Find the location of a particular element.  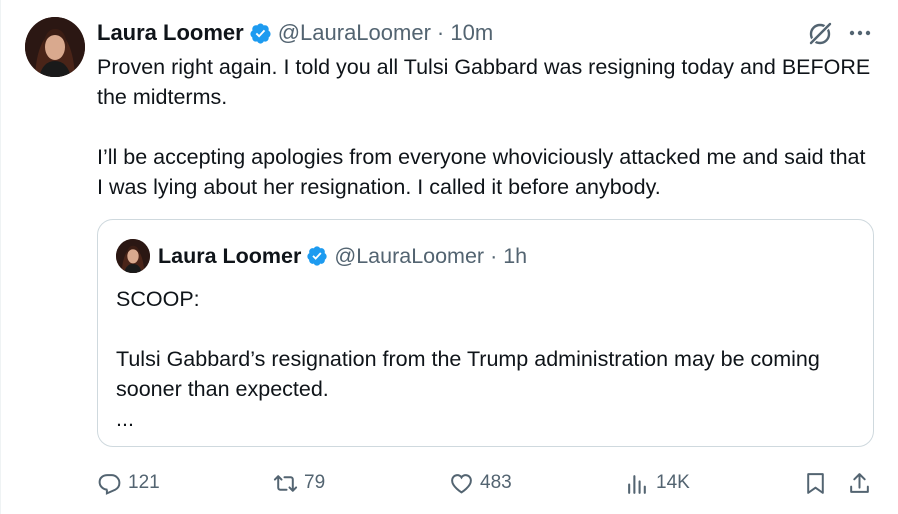

more-icon is located at coordinates (860, 33).